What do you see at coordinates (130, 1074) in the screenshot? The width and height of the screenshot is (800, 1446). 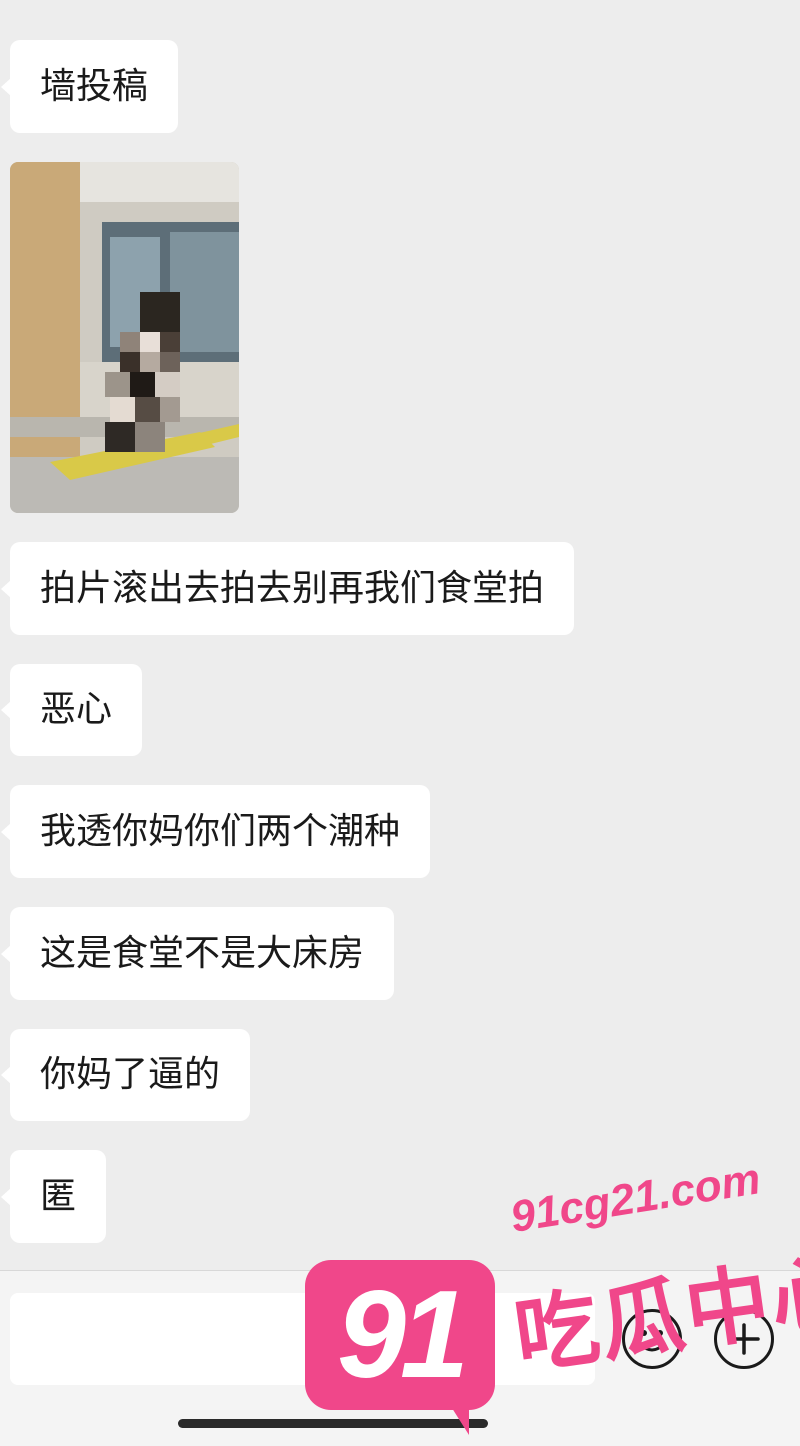 I see `message-text: 你妈了逼的` at bounding box center [130, 1074].